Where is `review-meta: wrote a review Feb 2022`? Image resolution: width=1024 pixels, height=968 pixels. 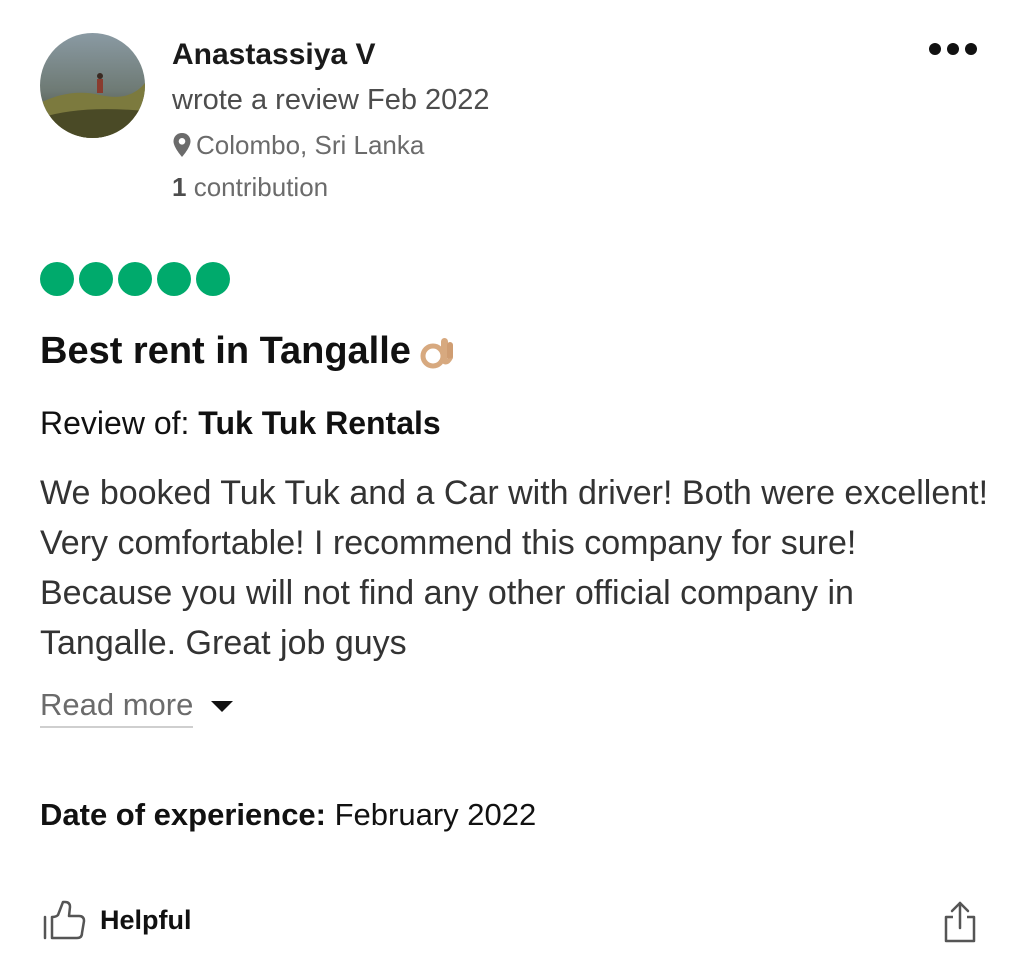 review-meta: wrote a review Feb 2022 is located at coordinates (331, 100).